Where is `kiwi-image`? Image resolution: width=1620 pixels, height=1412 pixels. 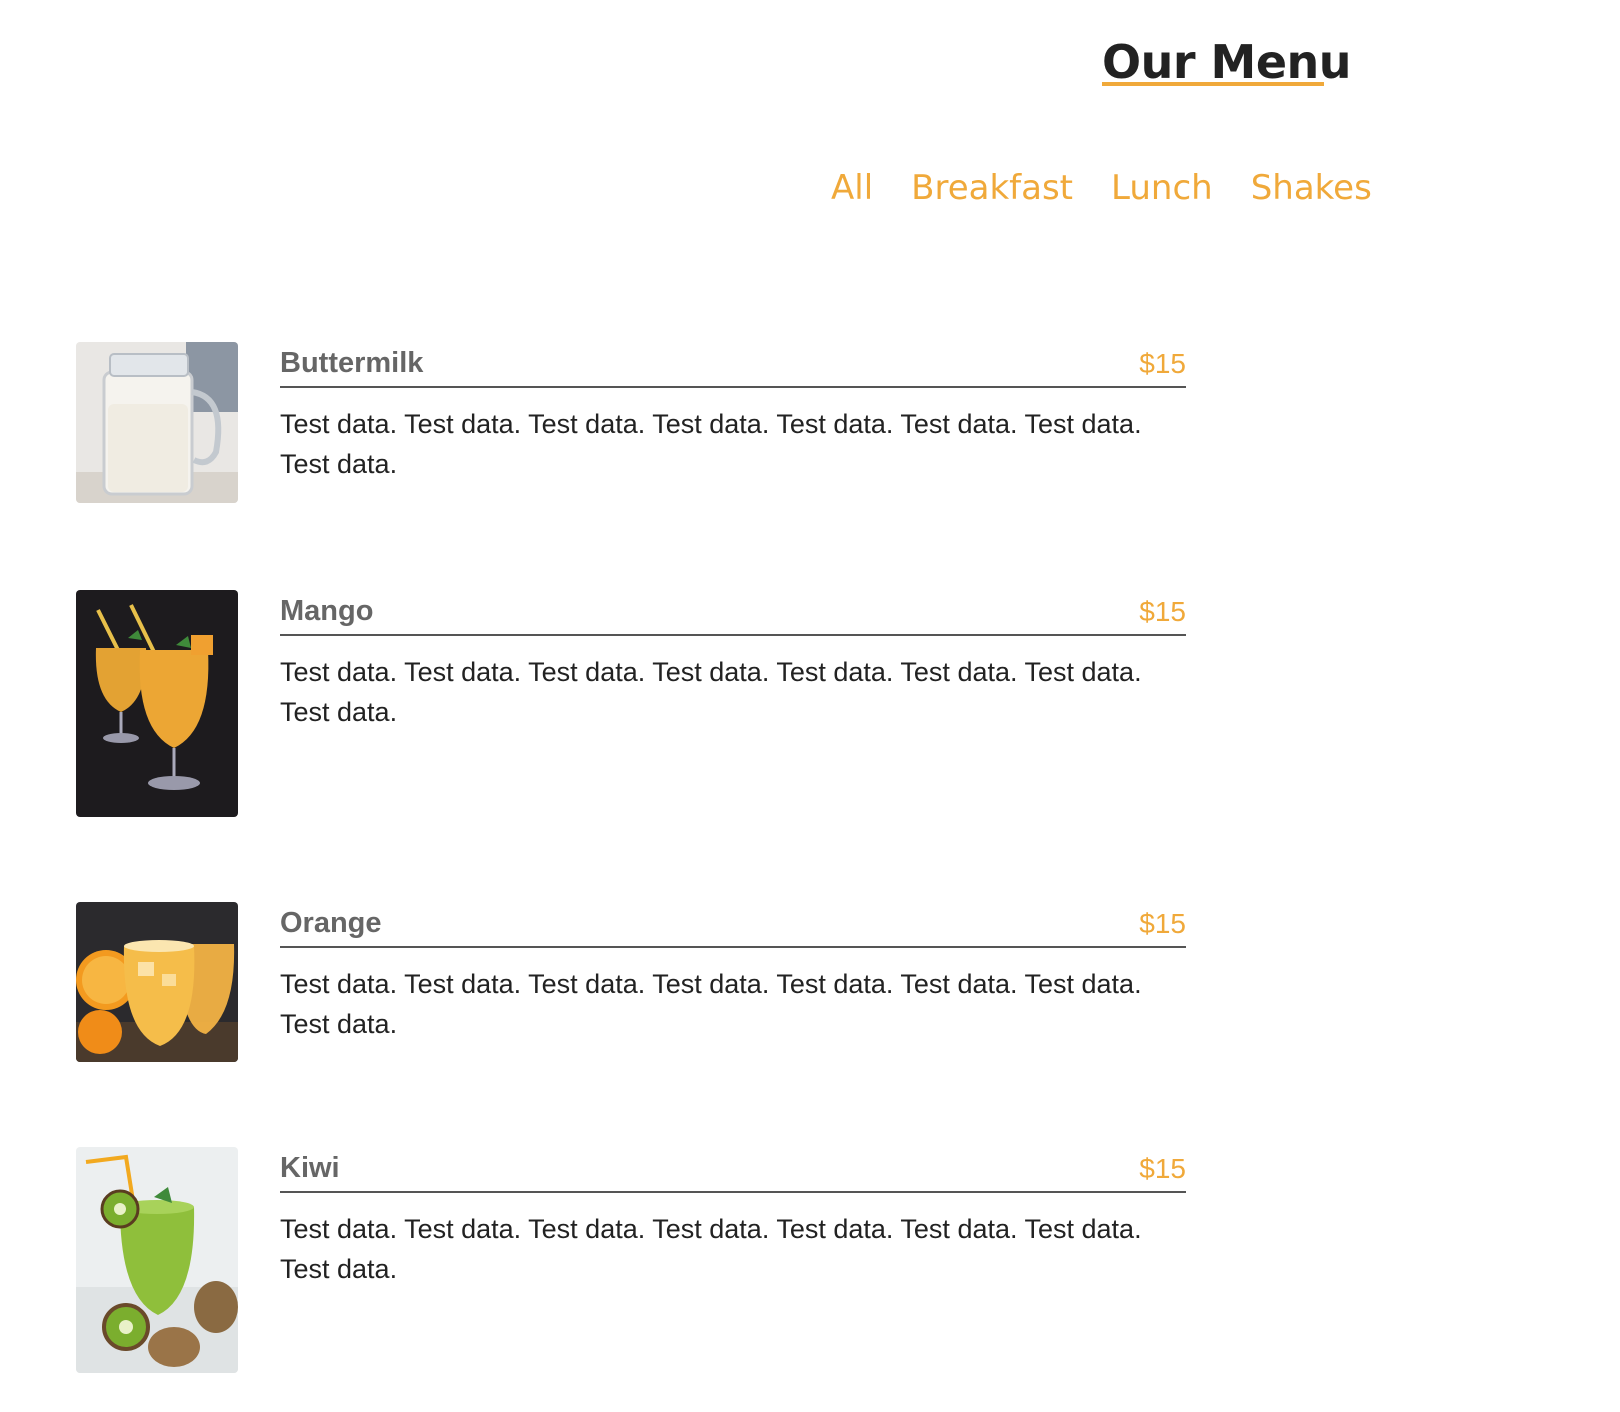
kiwi-image is located at coordinates (157, 1260).